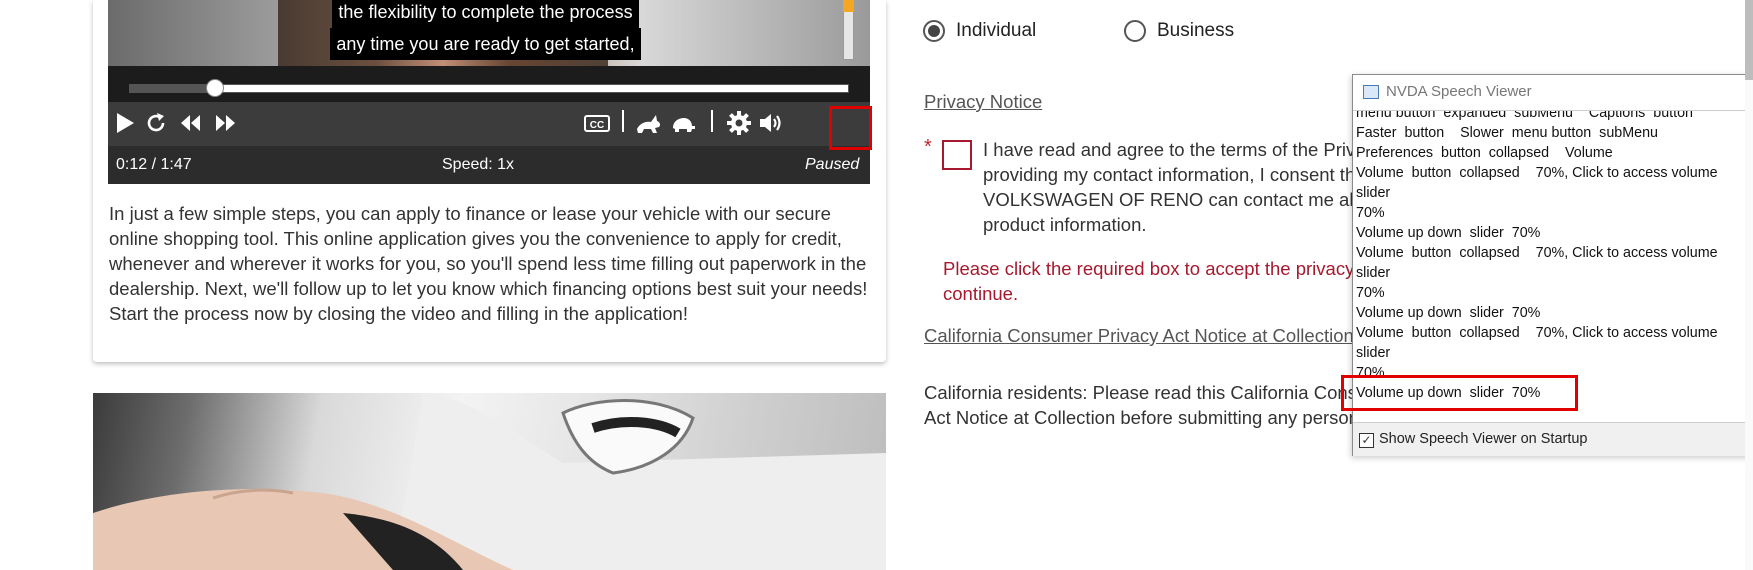 The height and width of the screenshot is (570, 1753). I want to click on radio-business-label: Business, so click(1196, 30).